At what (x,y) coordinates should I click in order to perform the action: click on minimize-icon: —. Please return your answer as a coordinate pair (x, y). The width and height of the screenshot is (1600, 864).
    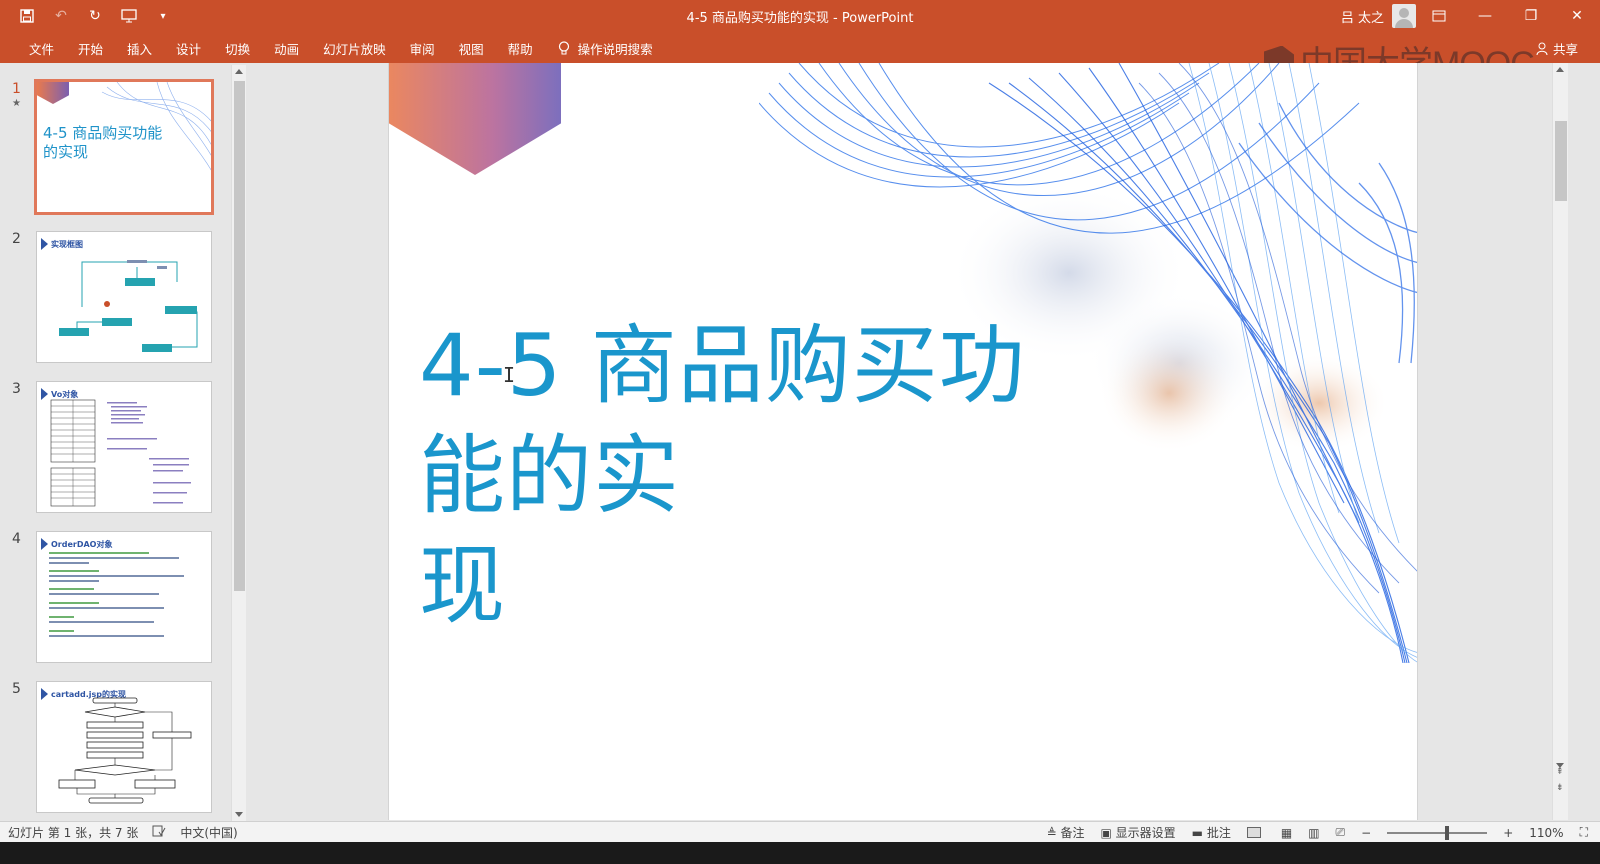
    Looking at the image, I should click on (1485, 16).